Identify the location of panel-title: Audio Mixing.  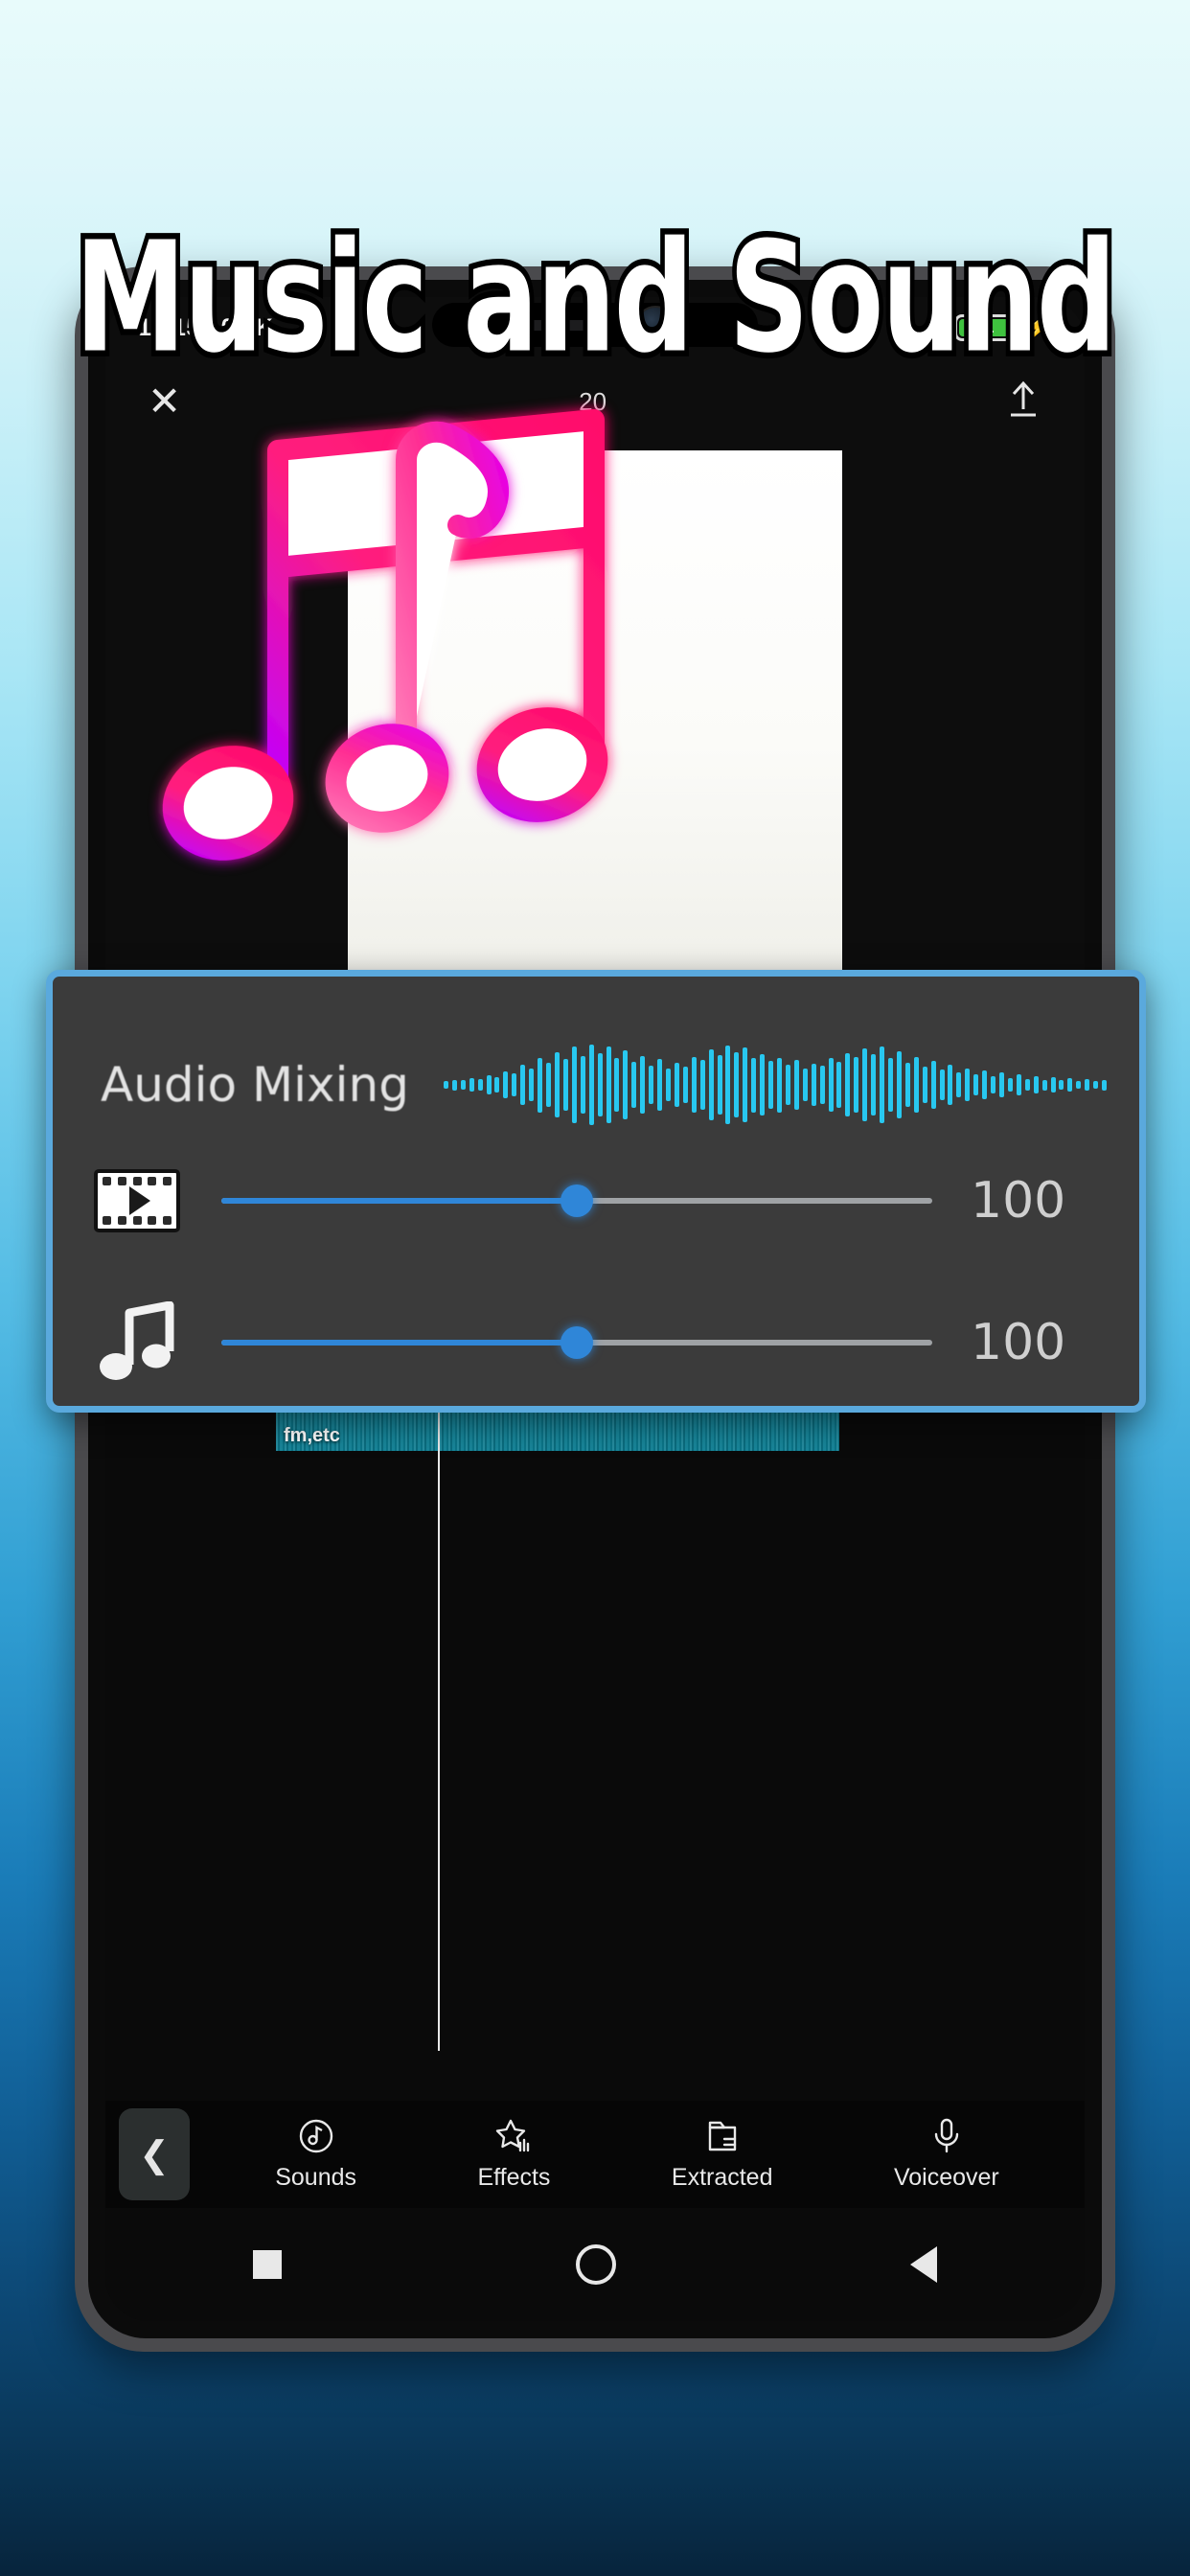
(255, 1085).